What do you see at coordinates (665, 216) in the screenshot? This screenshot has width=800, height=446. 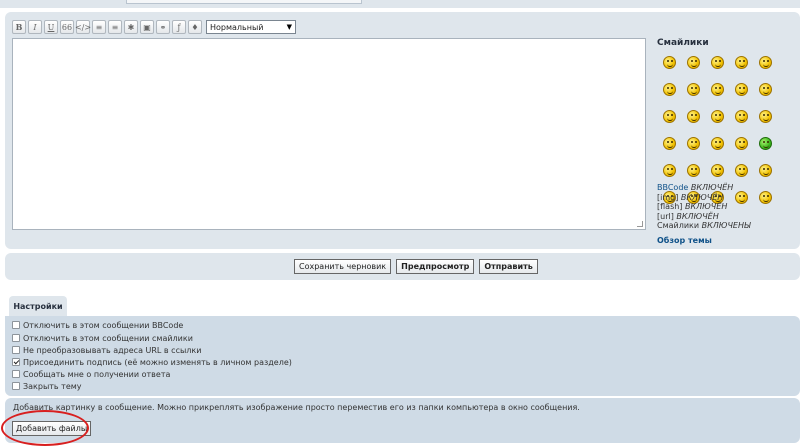 I see `url-label: [url]` at bounding box center [665, 216].